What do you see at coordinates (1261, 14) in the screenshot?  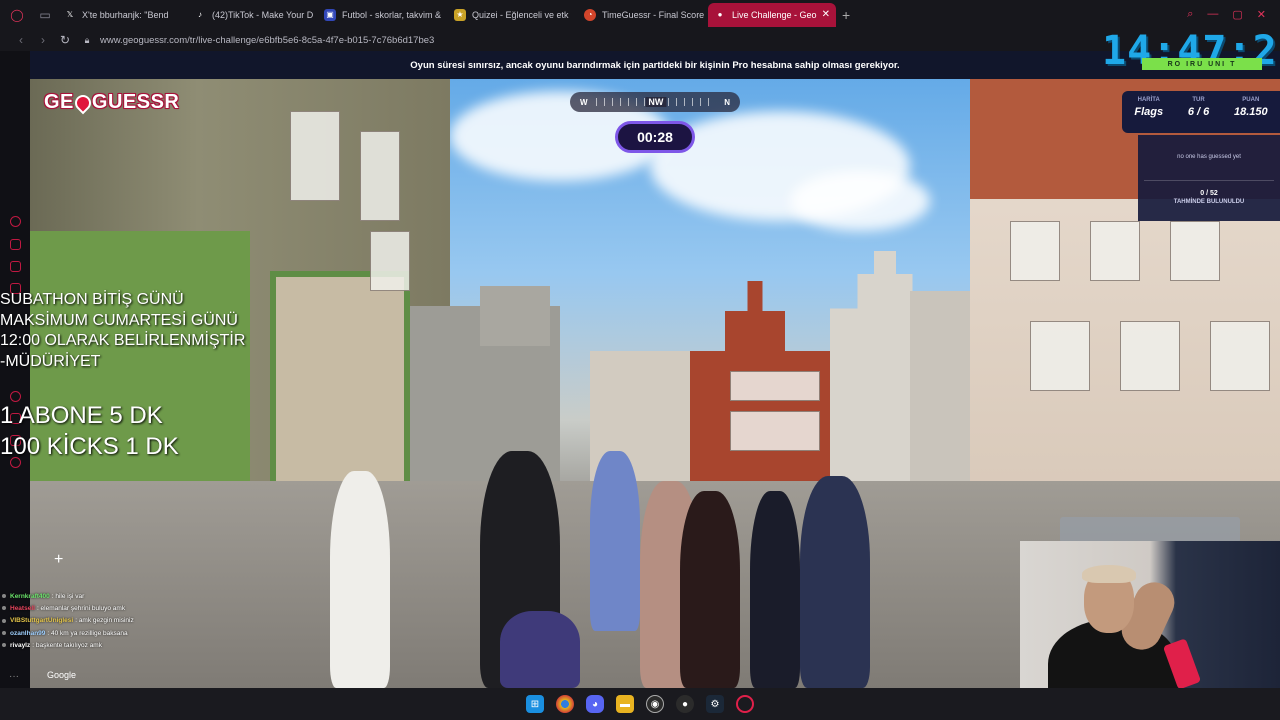 I see `close-window-icon: ✕` at bounding box center [1261, 14].